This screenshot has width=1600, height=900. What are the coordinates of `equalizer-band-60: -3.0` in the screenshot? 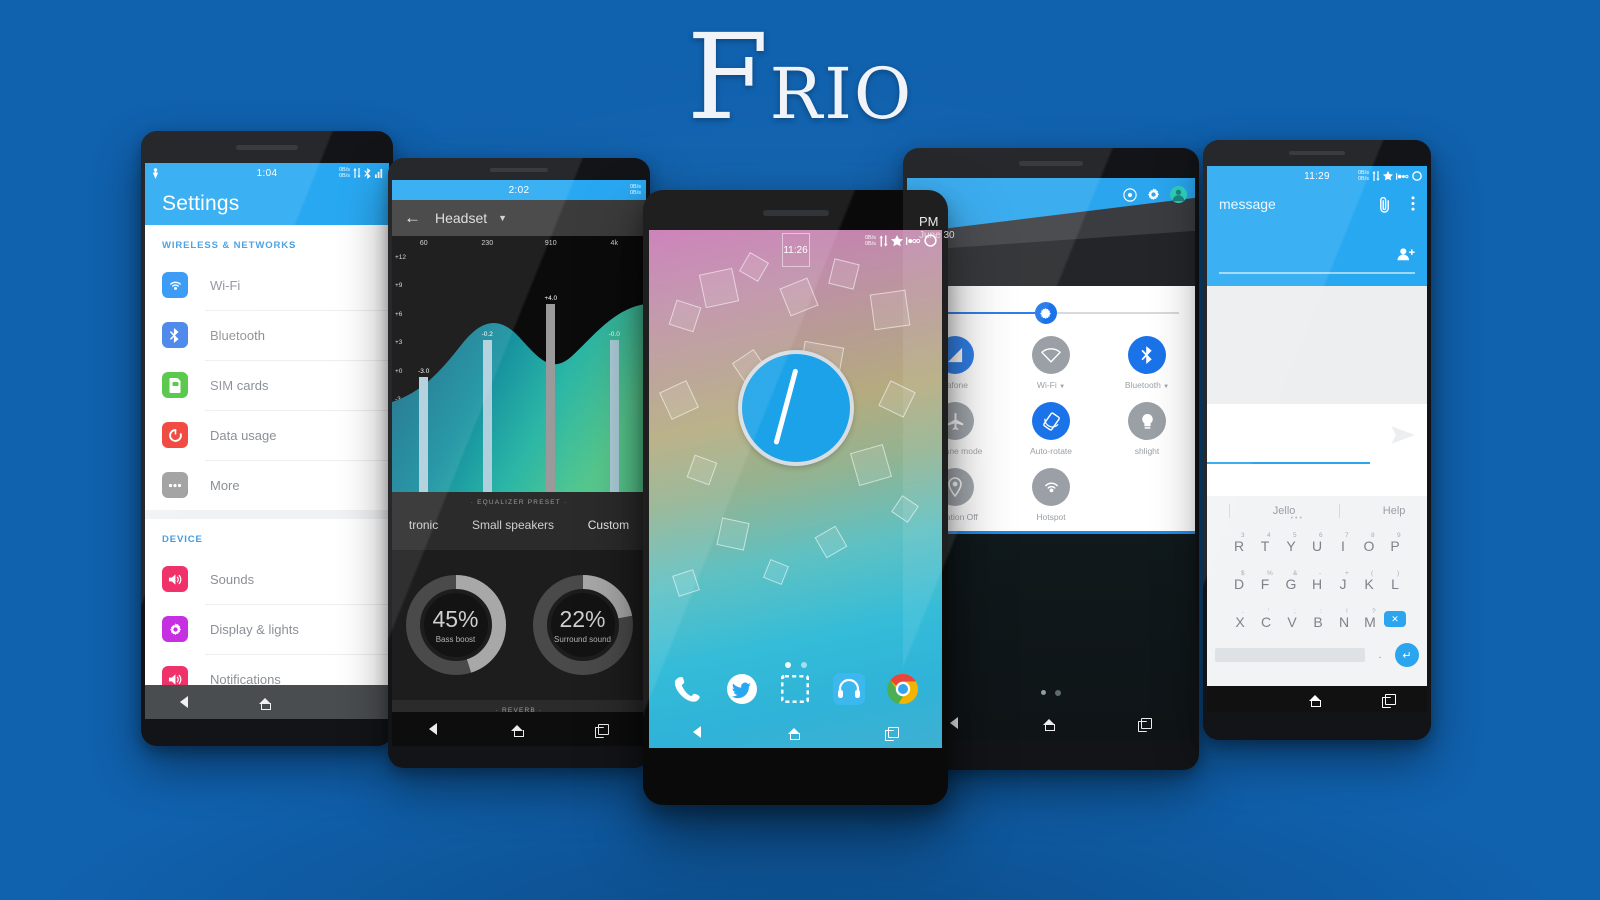 It's located at (424, 372).